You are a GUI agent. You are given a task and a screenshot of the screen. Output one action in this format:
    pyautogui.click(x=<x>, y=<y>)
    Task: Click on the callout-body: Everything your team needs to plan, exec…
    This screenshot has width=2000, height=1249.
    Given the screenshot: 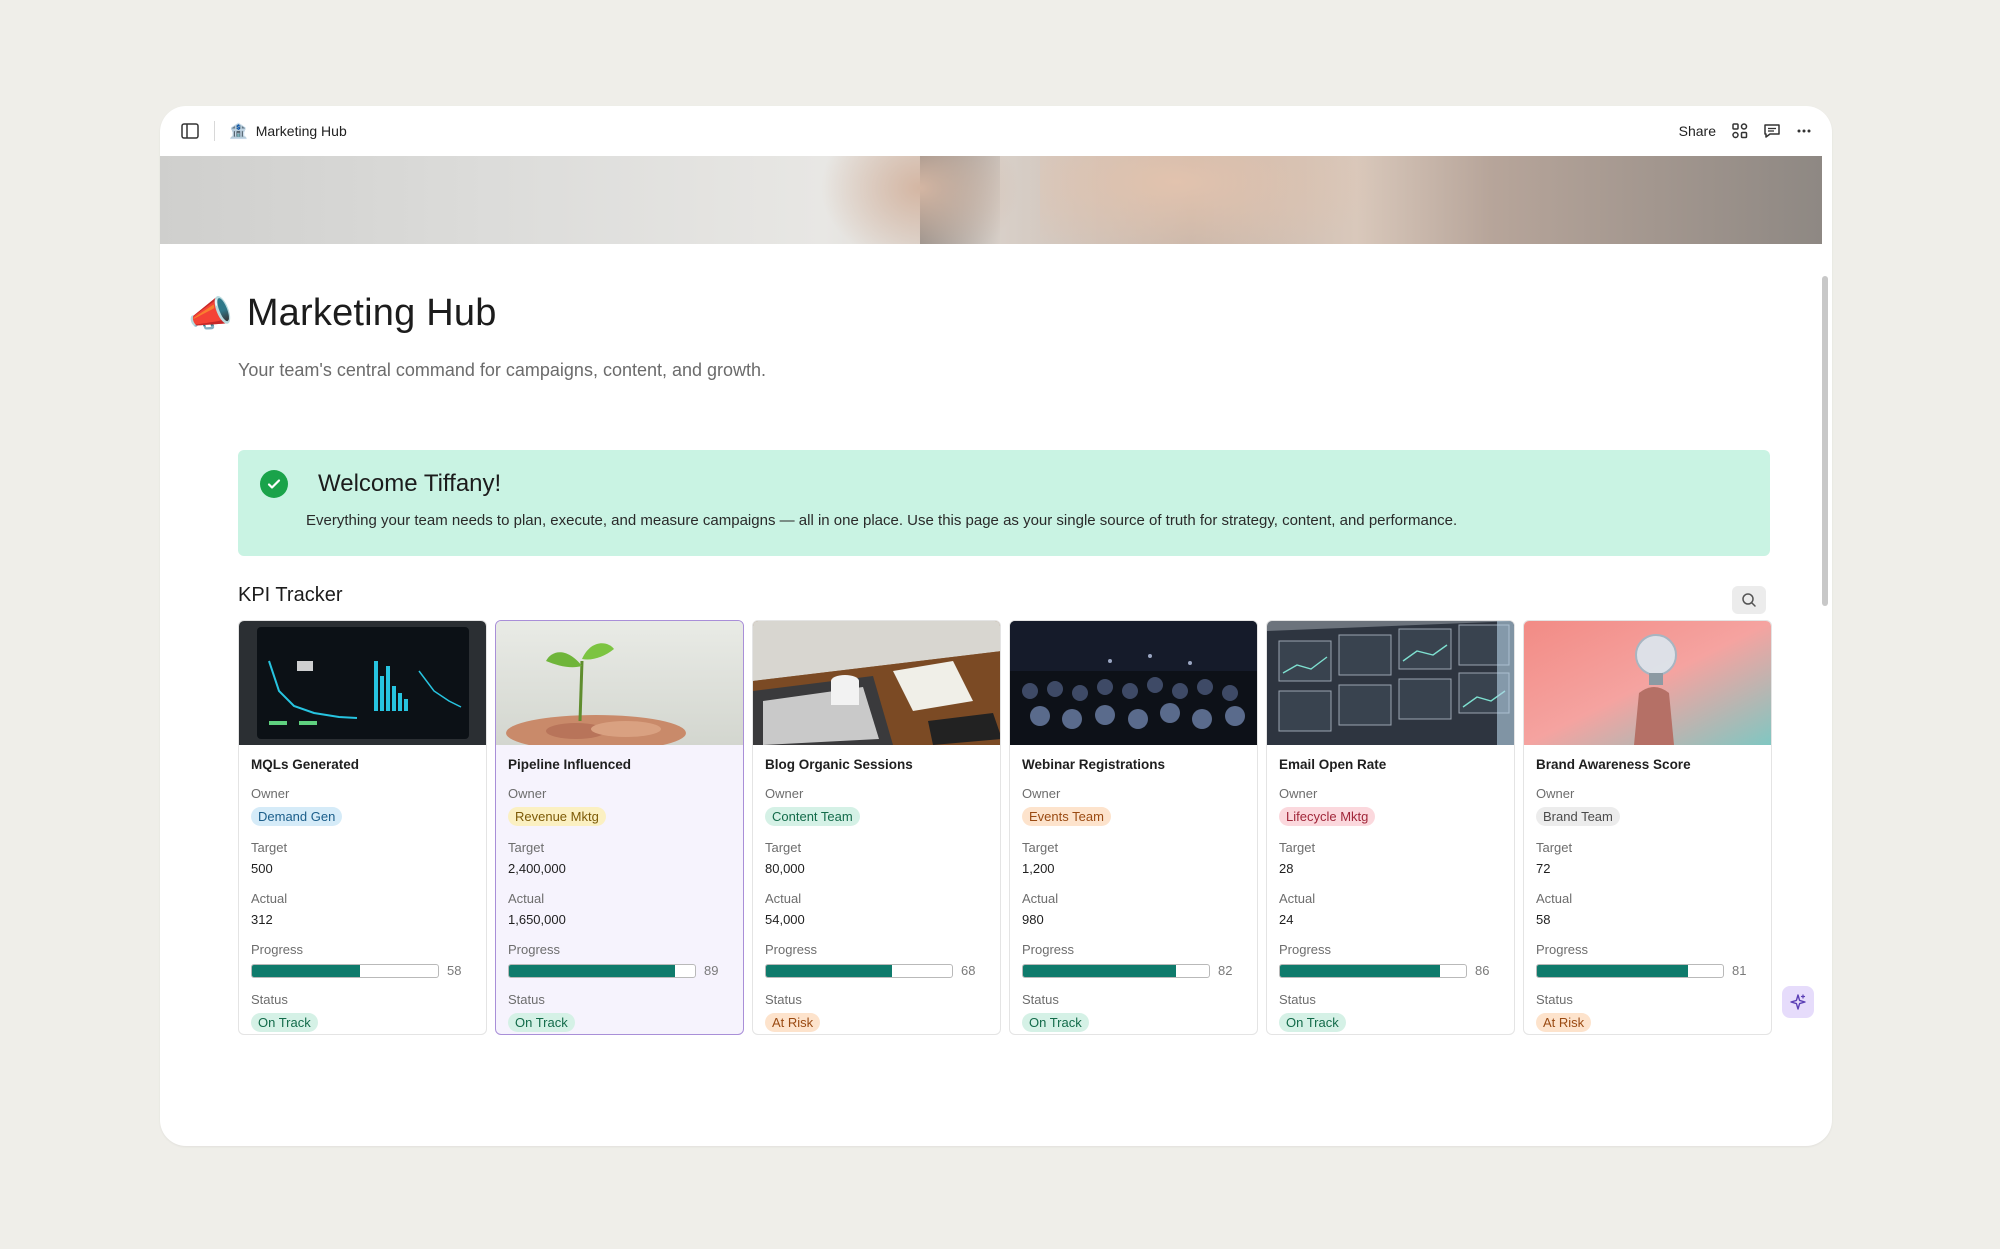 What is the action you would take?
    pyautogui.click(x=881, y=520)
    